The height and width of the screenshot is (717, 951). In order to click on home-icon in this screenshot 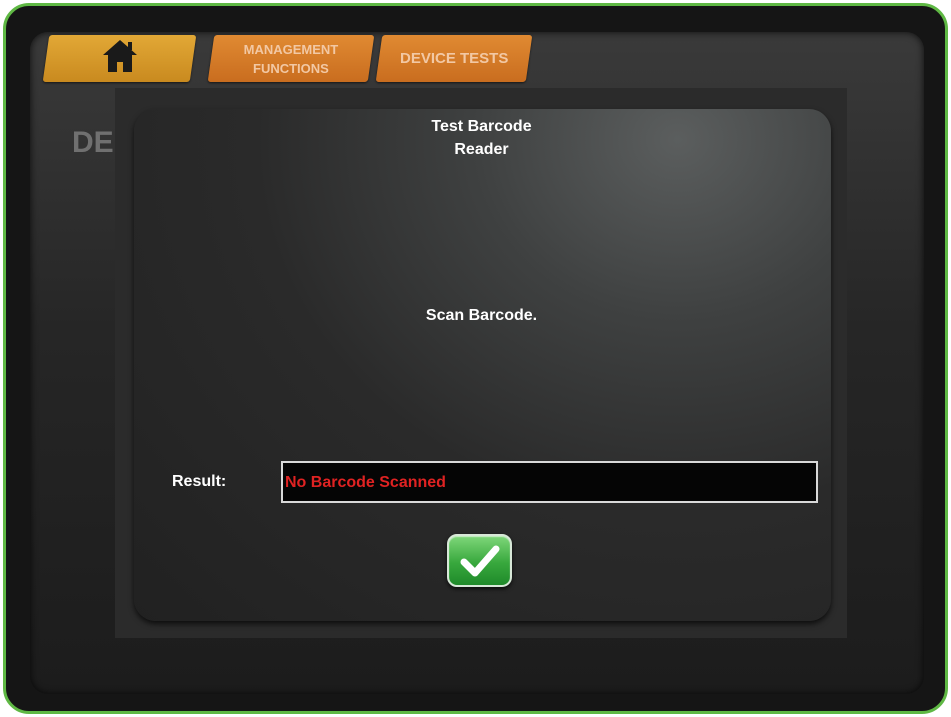, I will do `click(119, 56)`.